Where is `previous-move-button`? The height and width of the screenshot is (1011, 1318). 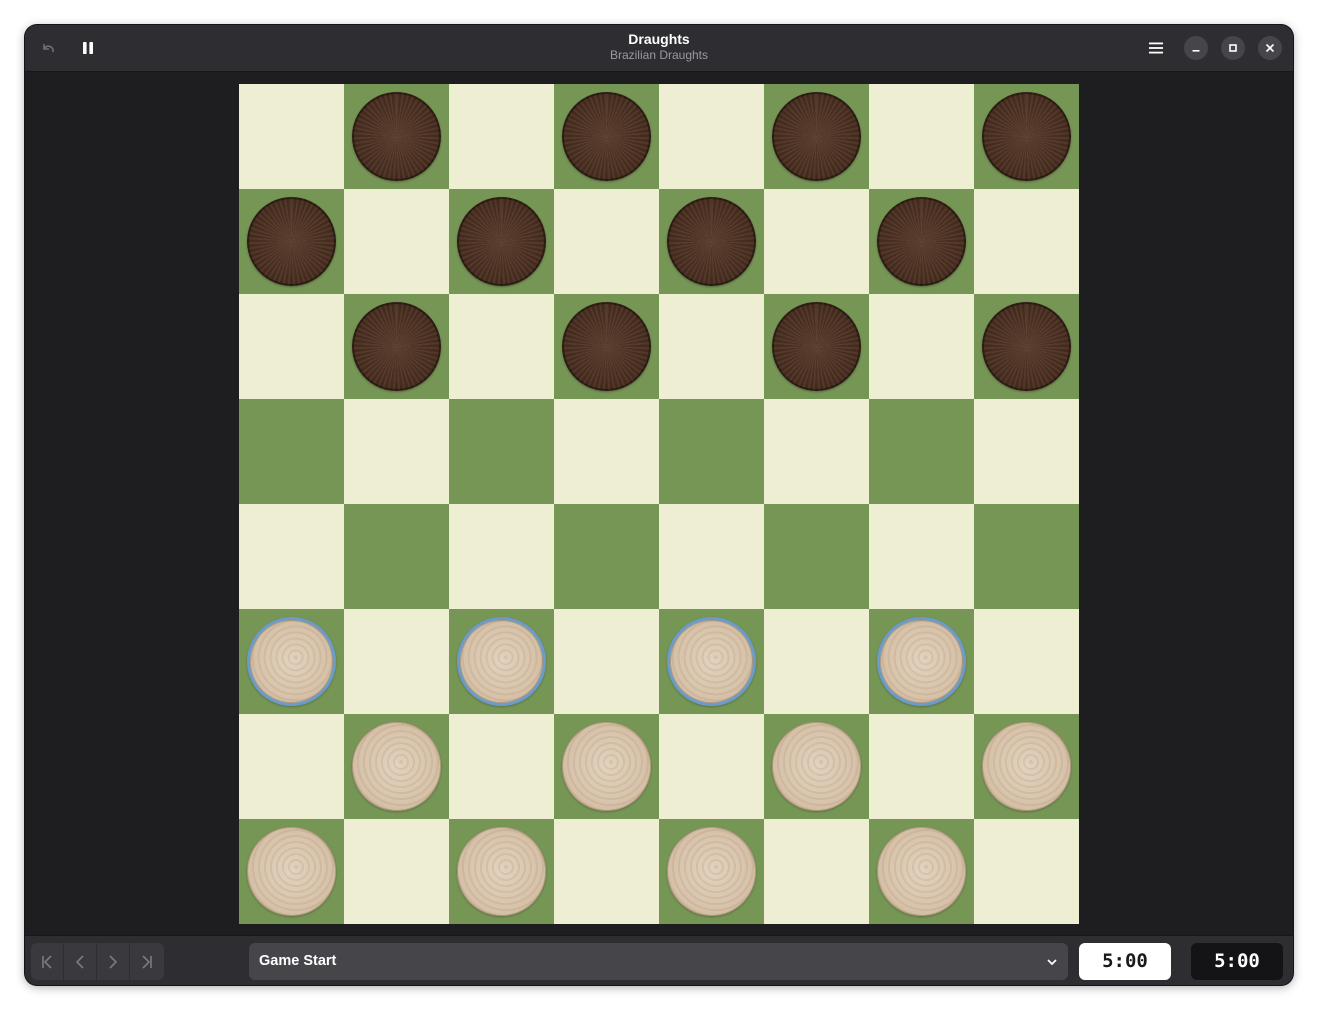
previous-move-button is located at coordinates (80, 961).